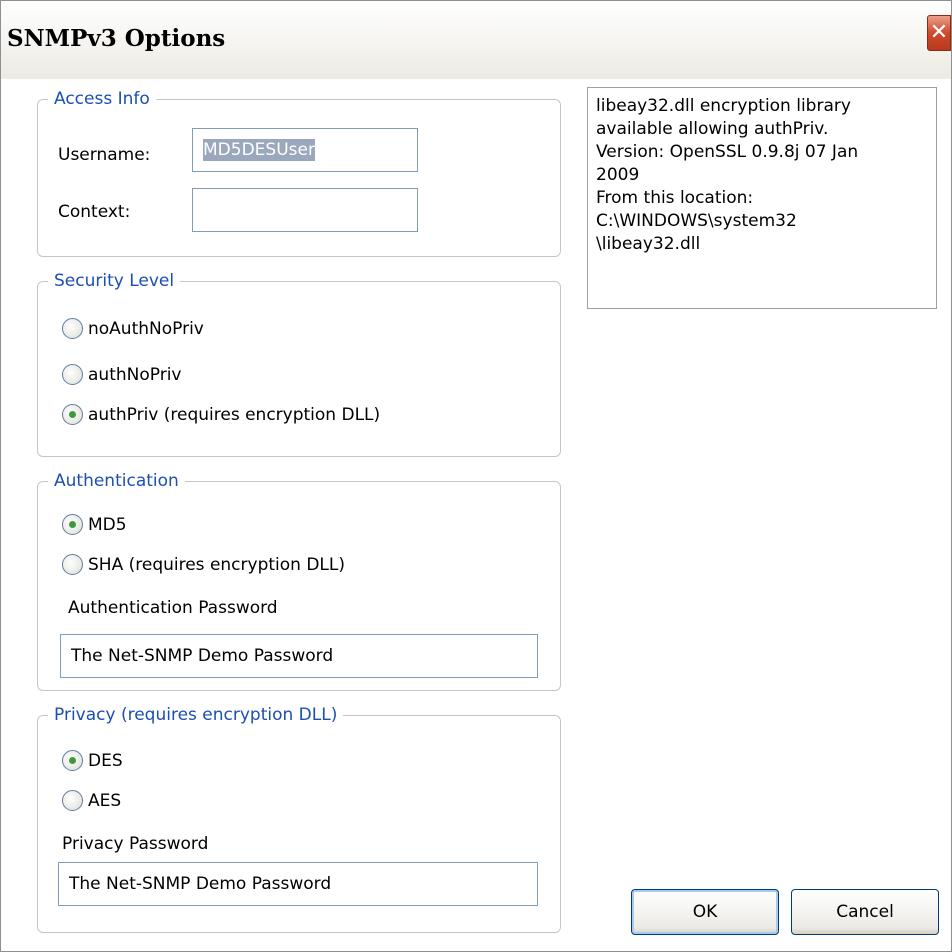 The width and height of the screenshot is (952, 952). I want to click on radio-aes: AES, so click(91, 800).